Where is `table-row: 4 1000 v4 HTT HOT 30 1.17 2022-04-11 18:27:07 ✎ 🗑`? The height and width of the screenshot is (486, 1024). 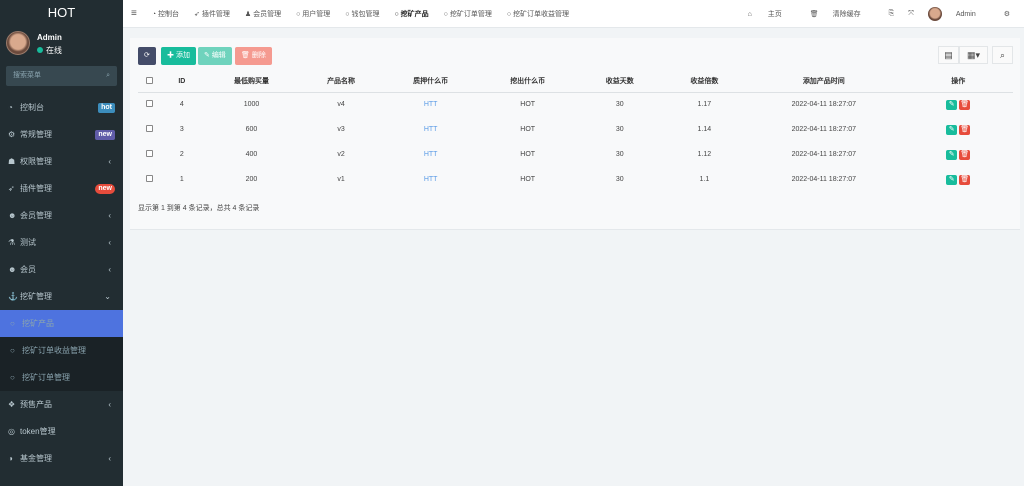
table-row: 4 1000 v4 HTT HOT 30 1.17 2022-04-11 18:27:07 ✎ 🗑 is located at coordinates (575, 104).